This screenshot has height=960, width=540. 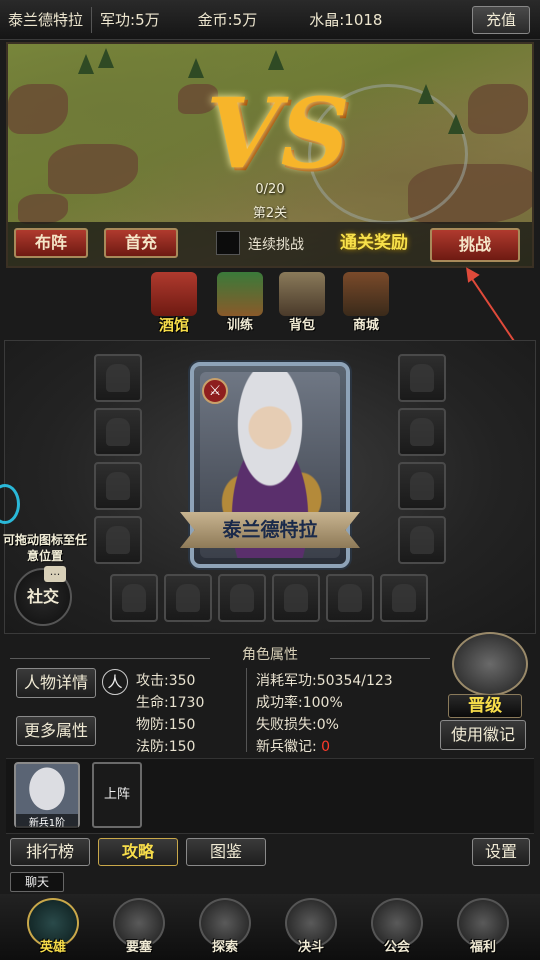 What do you see at coordinates (302, 294) in the screenshot?
I see `backpack-icon` at bounding box center [302, 294].